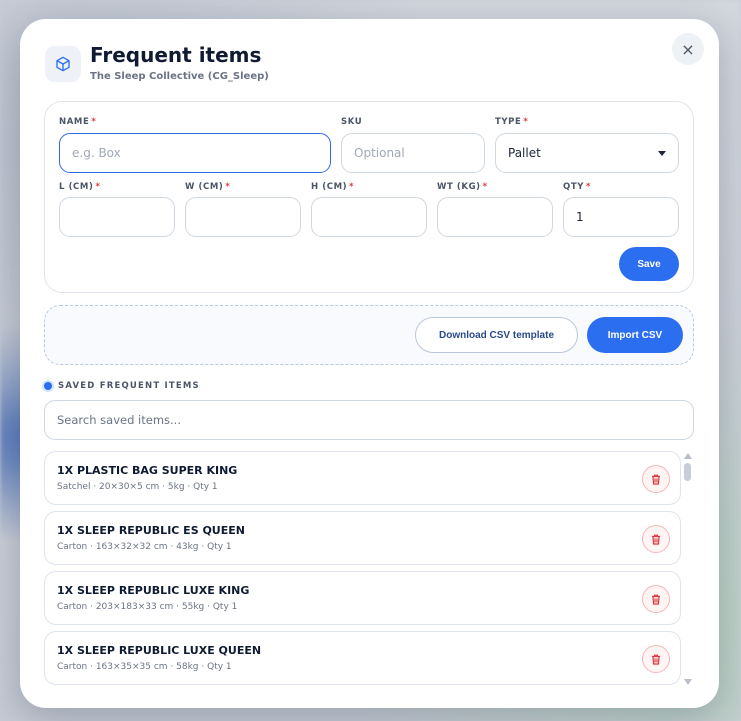  I want to click on item-name: 1X PLASTIC BAG SUPER KING, so click(147, 470).